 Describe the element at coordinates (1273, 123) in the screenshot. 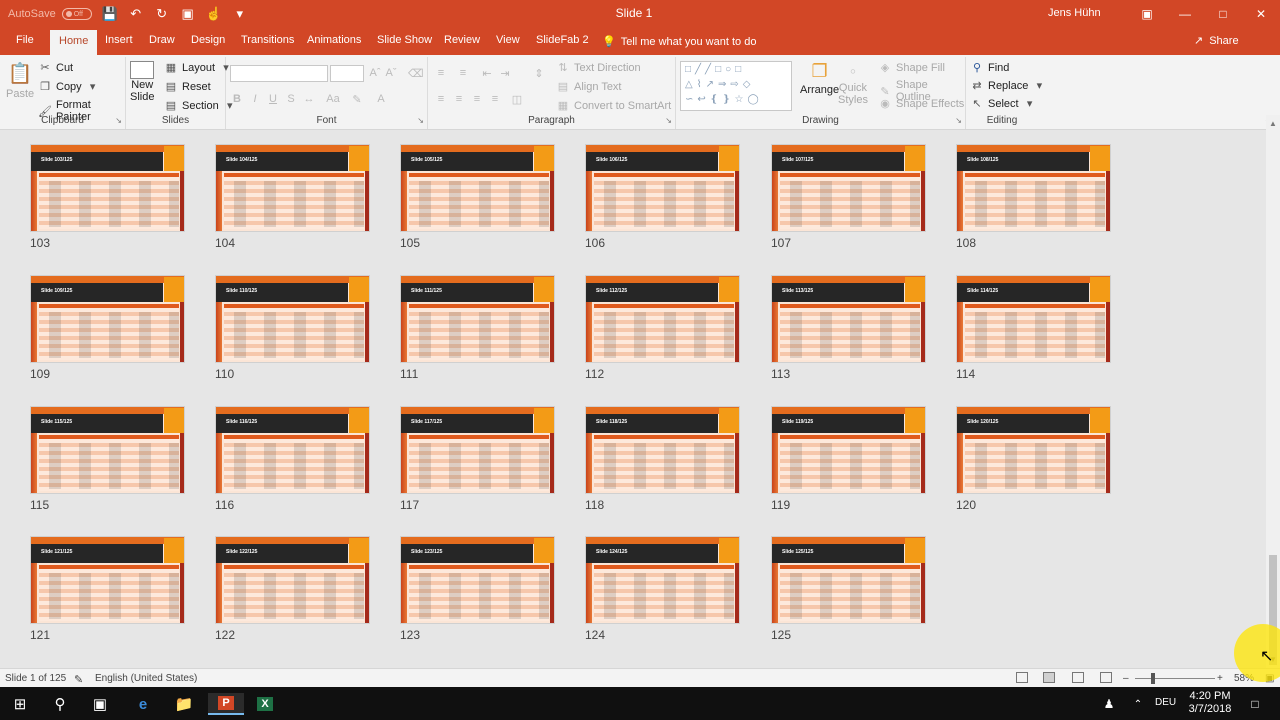

I see `scroll-up-icon: ▲` at that location.